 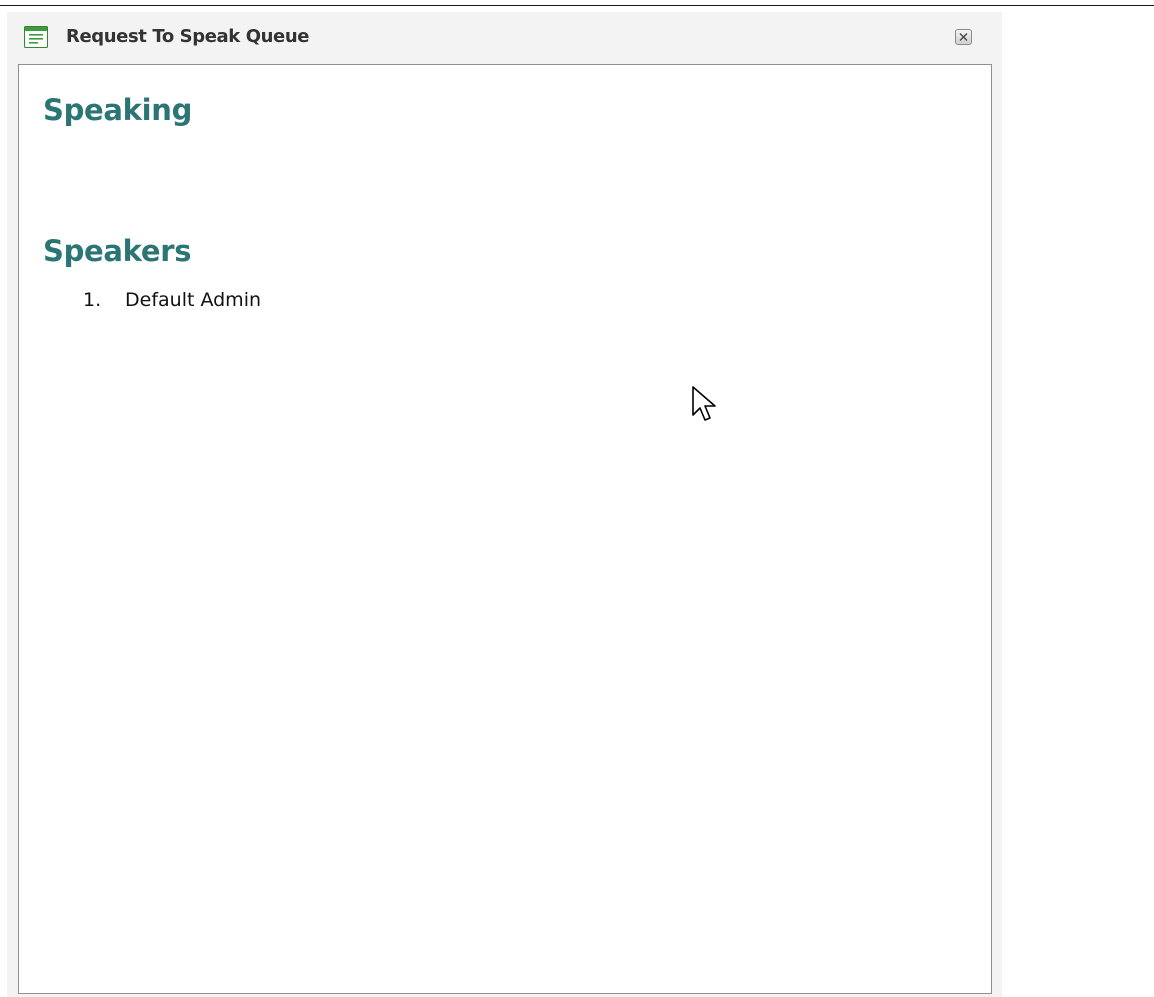 I want to click on window-list-icon, so click(x=36, y=37).